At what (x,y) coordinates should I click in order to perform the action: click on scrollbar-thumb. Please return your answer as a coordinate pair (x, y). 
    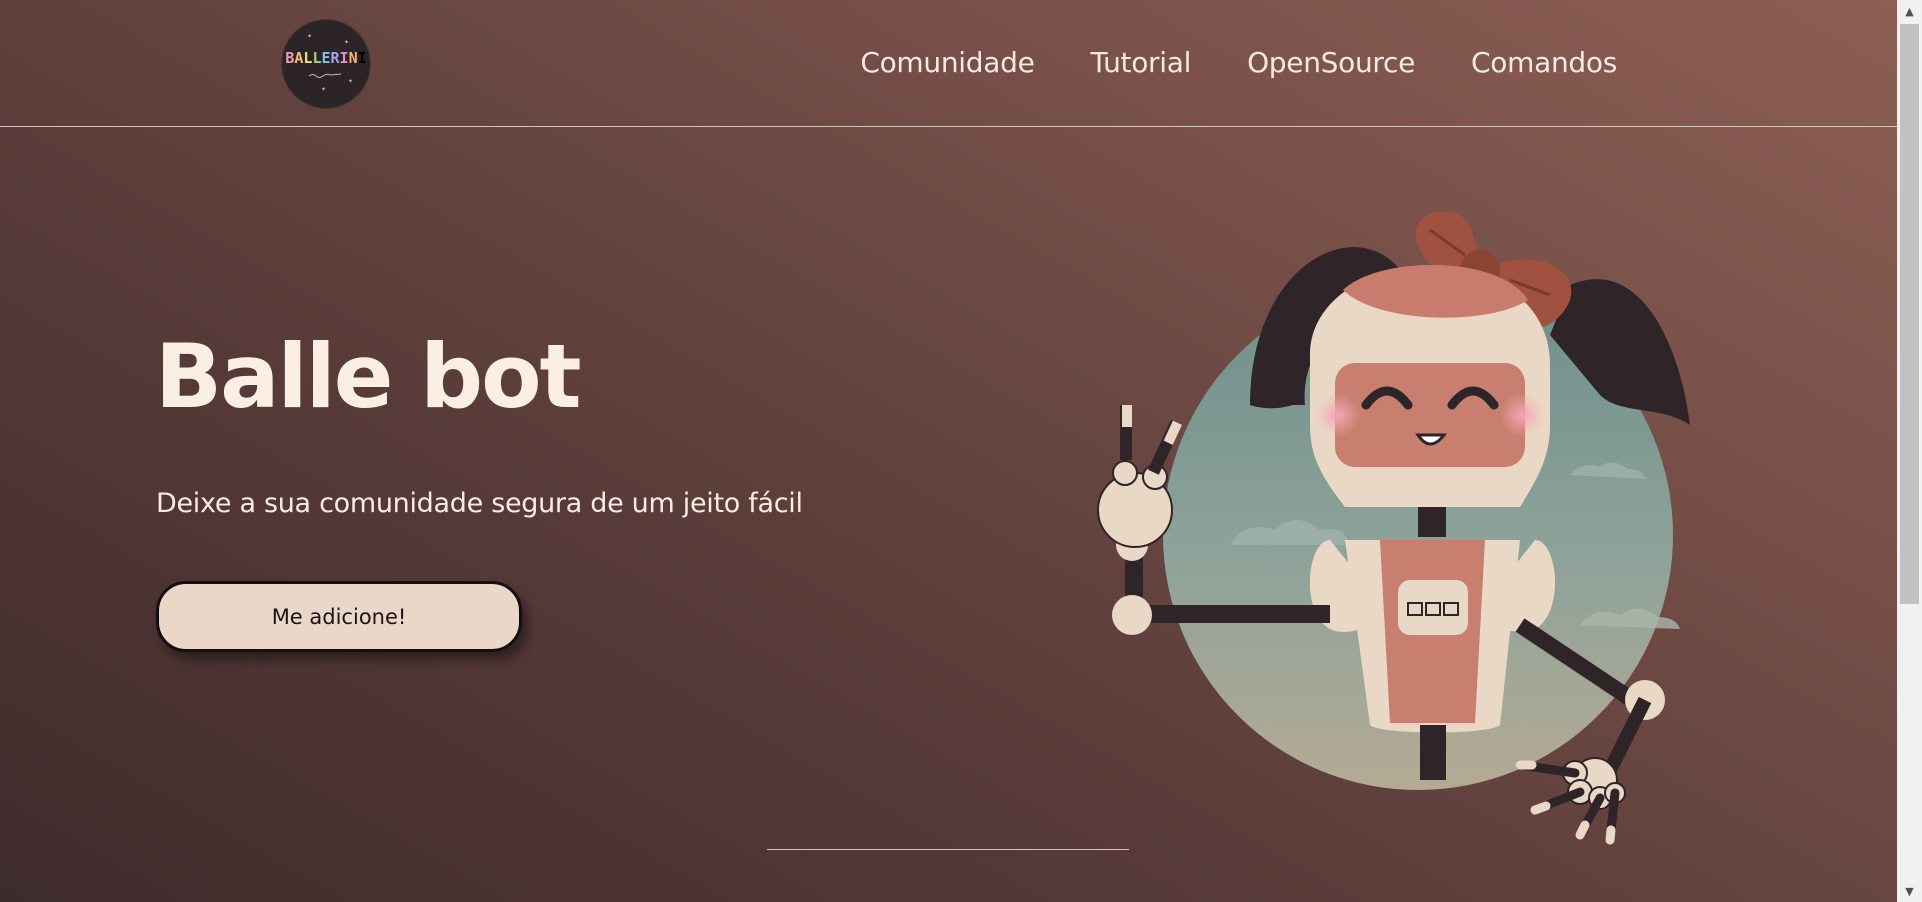
    Looking at the image, I should click on (1909, 314).